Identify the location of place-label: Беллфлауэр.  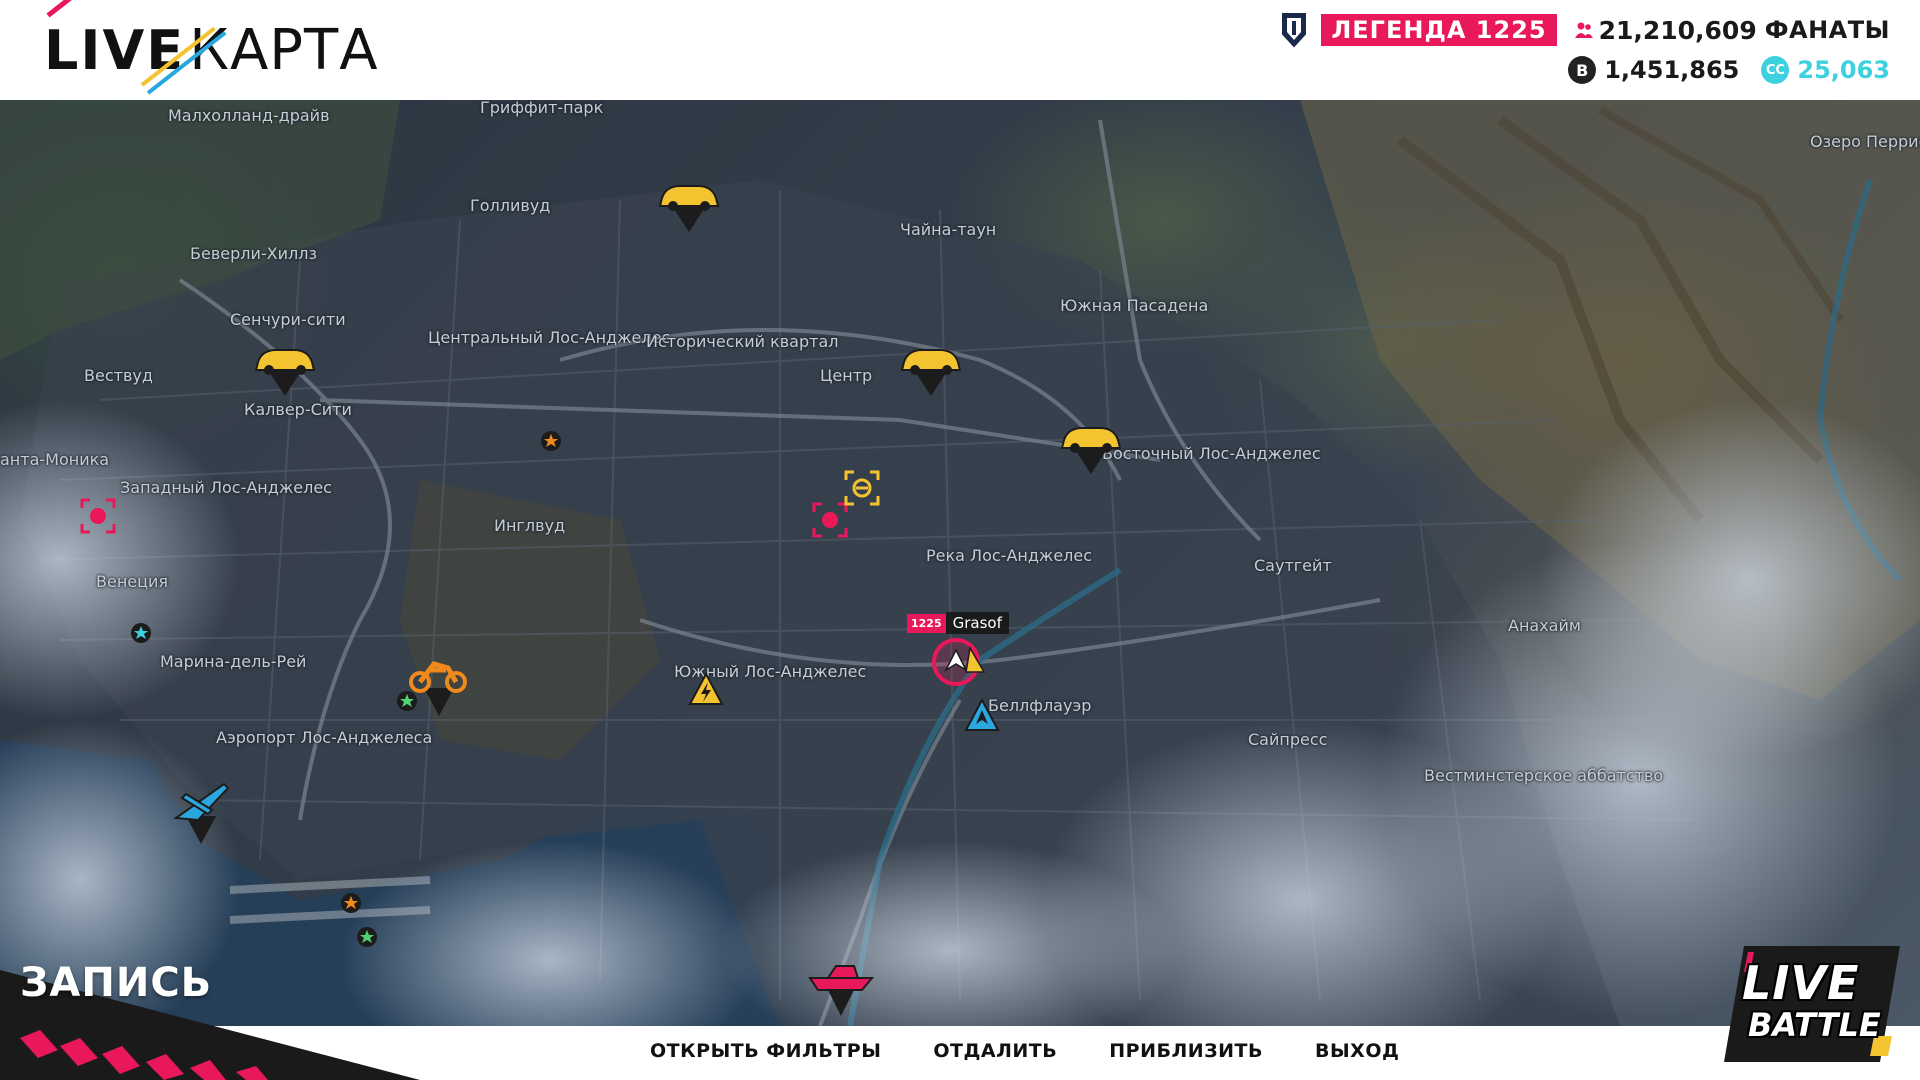
(1040, 705).